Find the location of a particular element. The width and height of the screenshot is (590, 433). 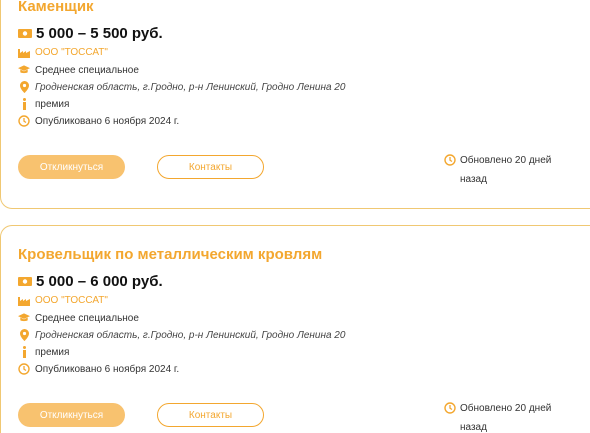

vacancy-title: Каменщик is located at coordinates (56, 7).